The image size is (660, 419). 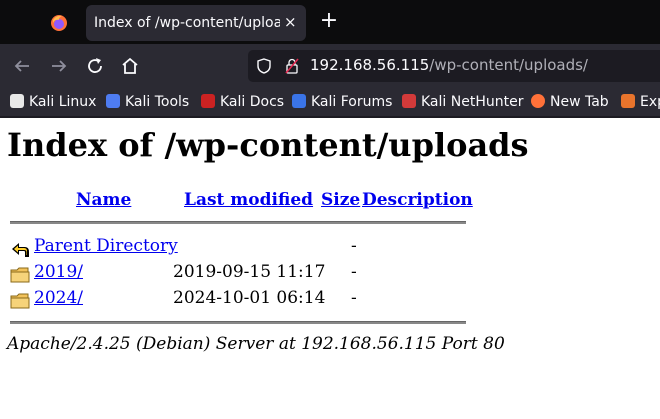 What do you see at coordinates (508, 65) in the screenshot?
I see `url-path: /wp-content/uploads/` at bounding box center [508, 65].